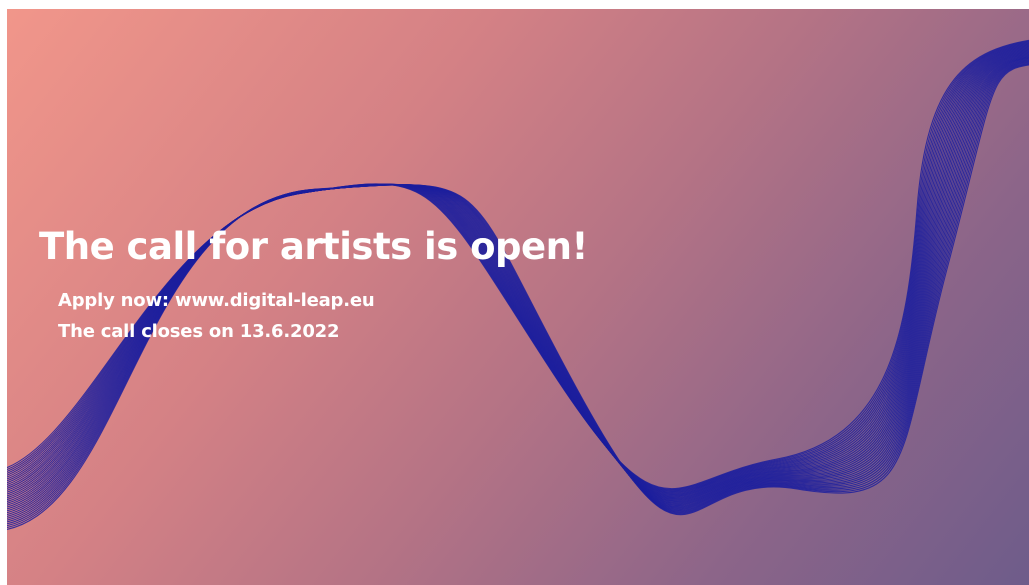  Describe the element at coordinates (216, 300) in the screenshot. I see `apply-url-text: Apply now: www.digital-leap.eu` at that location.